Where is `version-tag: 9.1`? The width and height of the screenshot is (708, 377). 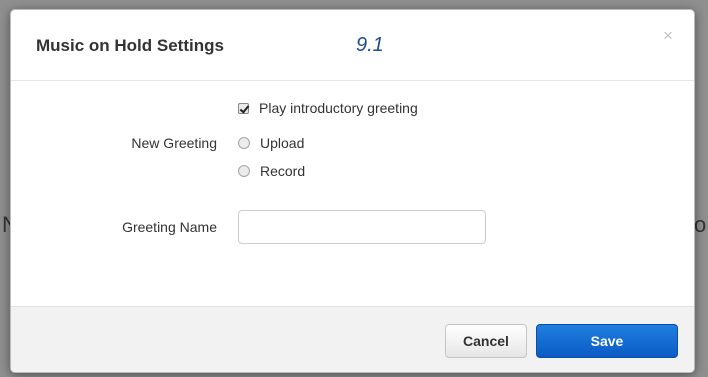 version-tag: 9.1 is located at coordinates (370, 45).